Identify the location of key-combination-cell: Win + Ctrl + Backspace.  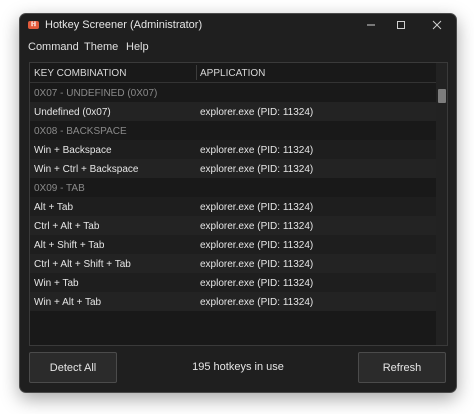
(86, 169).